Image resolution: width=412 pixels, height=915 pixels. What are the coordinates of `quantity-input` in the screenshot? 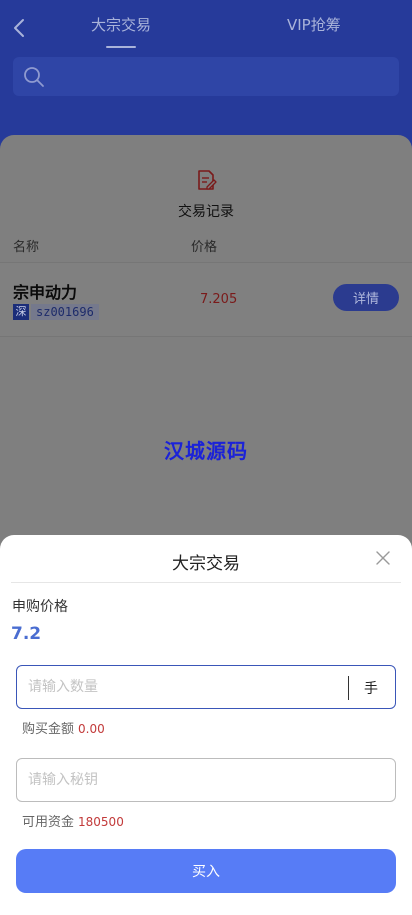 It's located at (183, 687).